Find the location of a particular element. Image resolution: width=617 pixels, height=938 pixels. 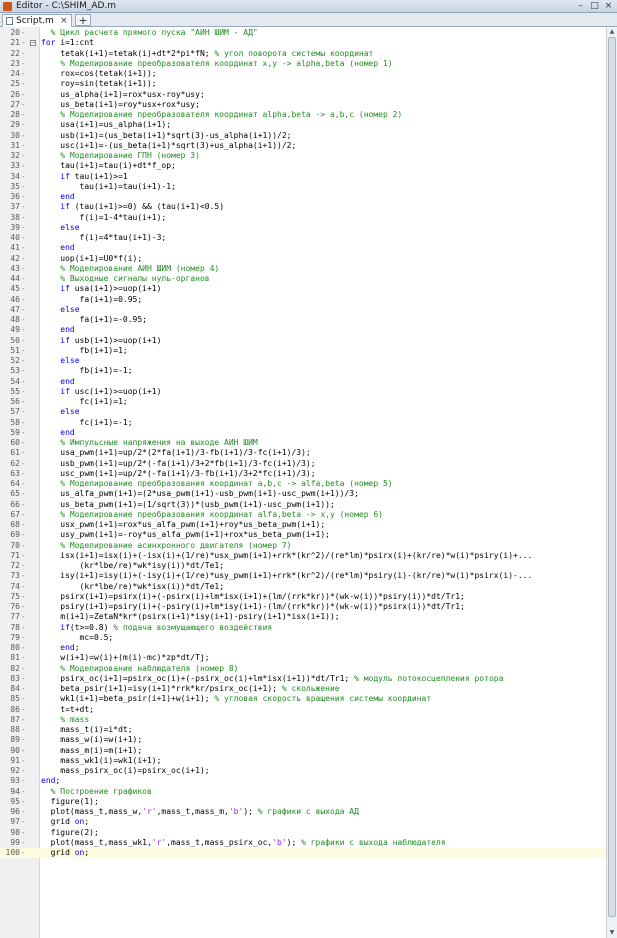

code-line: 46- fa(i+1)=0.95; is located at coordinates (303, 300).